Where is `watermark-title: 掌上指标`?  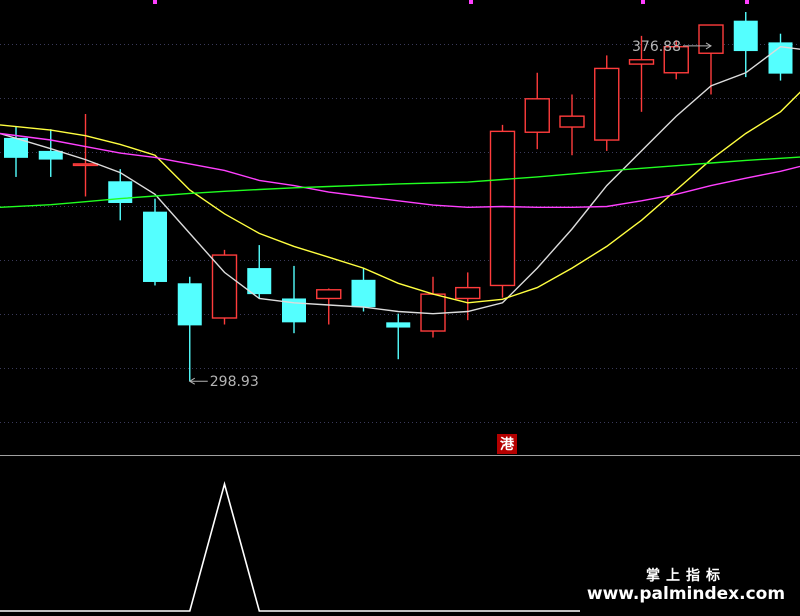 watermark-title: 掌上指标 is located at coordinates (686, 575).